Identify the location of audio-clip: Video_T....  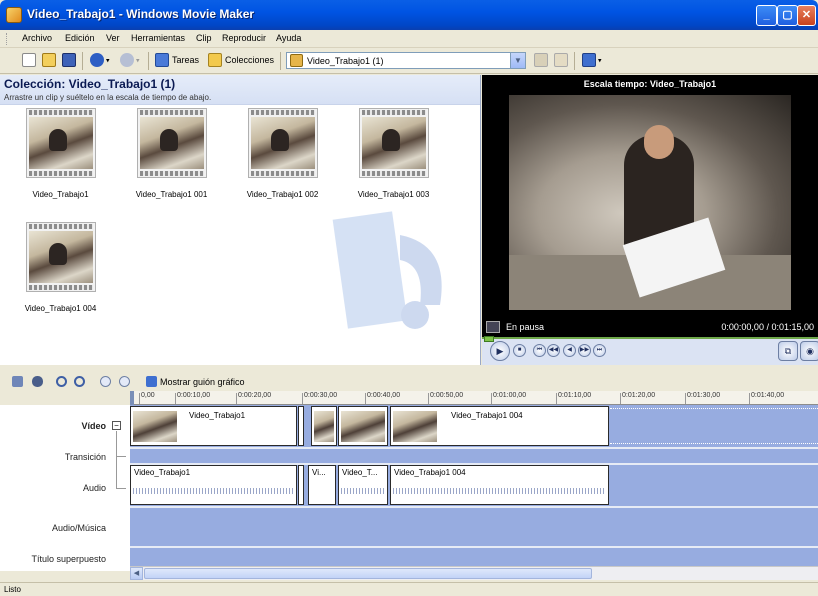
(363, 485).